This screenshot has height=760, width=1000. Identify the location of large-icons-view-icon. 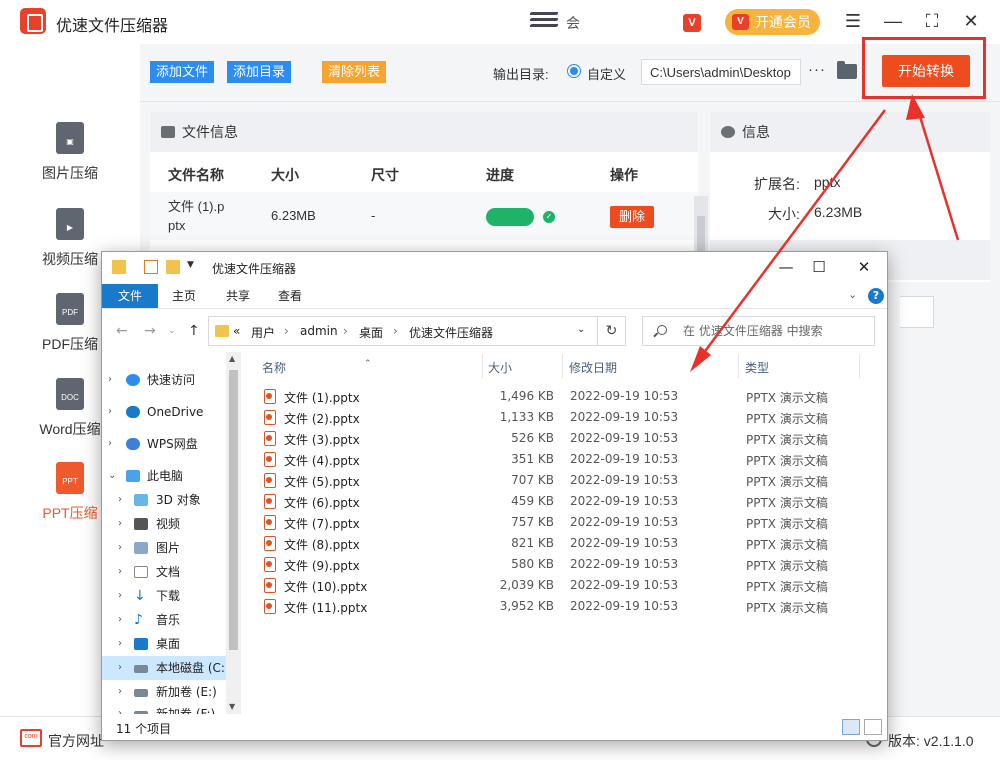
(873, 727).